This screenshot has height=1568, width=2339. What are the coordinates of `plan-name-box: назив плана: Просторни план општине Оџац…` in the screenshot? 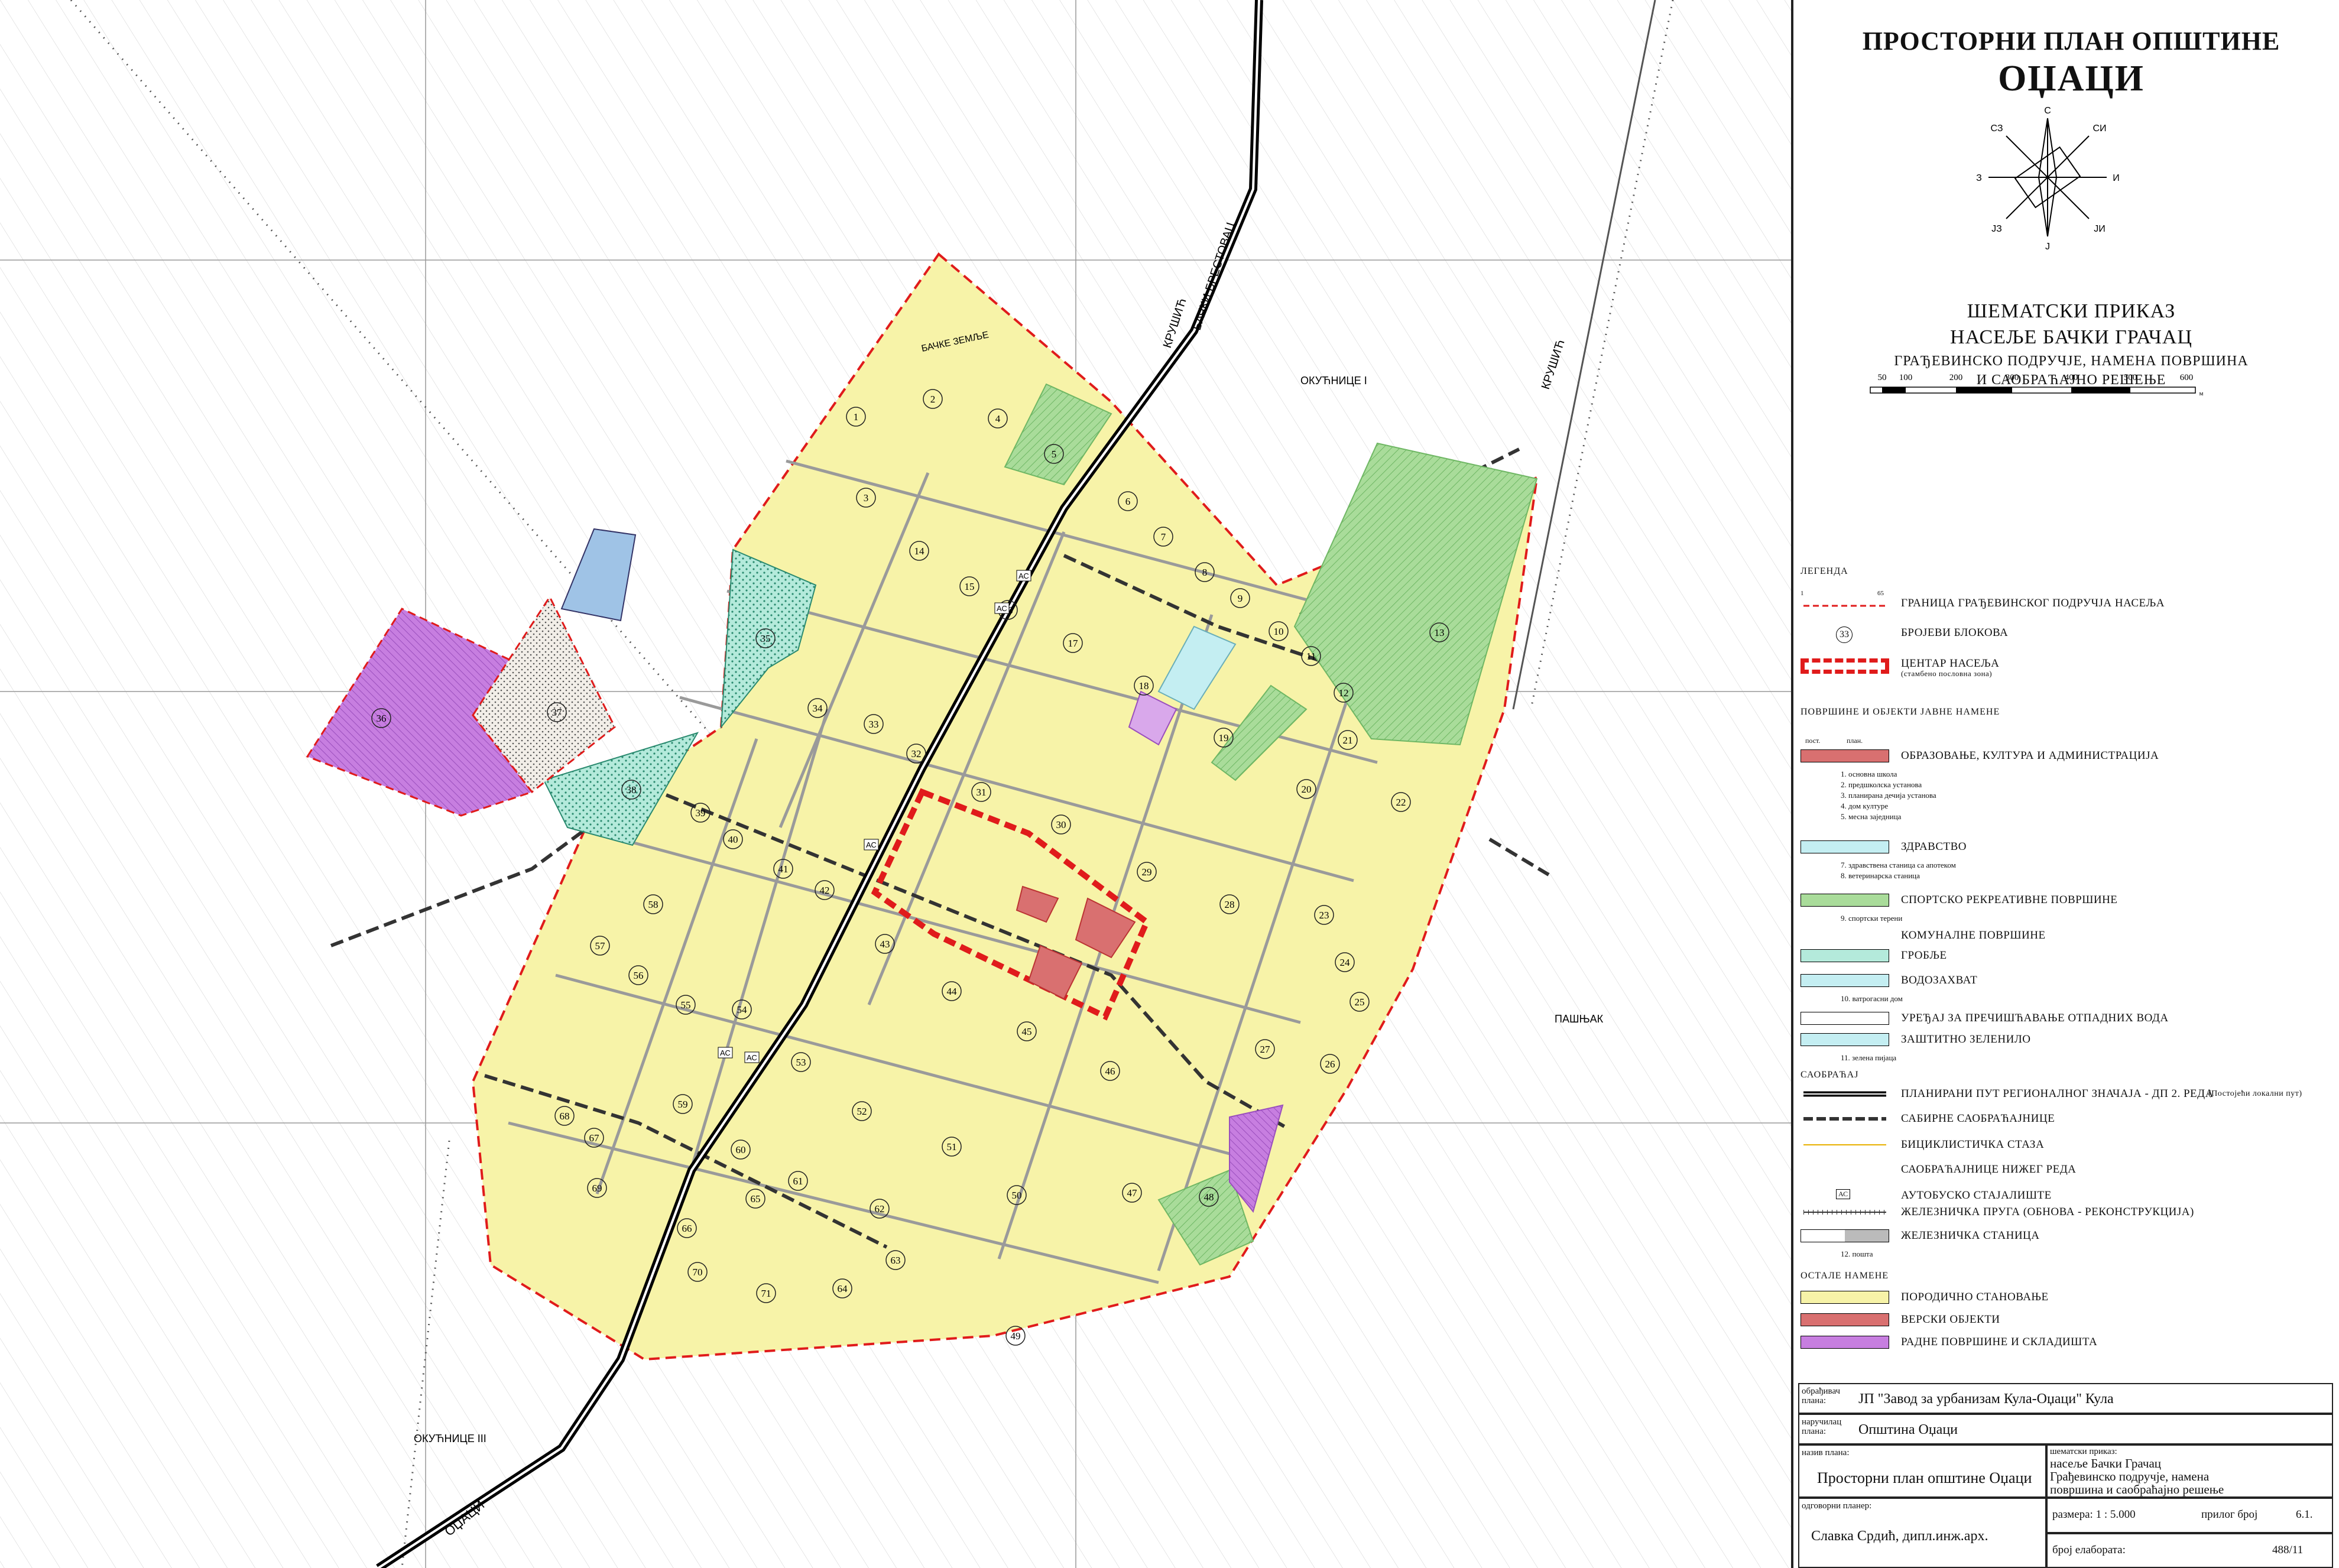 It's located at (1922, 1471).